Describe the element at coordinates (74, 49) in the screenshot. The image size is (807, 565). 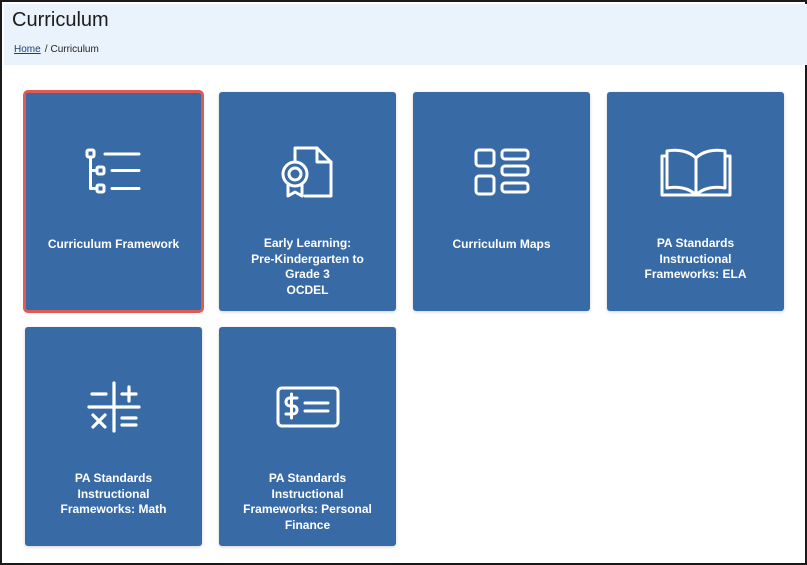
I see `breadcrumb-current: Curriculum` at that location.